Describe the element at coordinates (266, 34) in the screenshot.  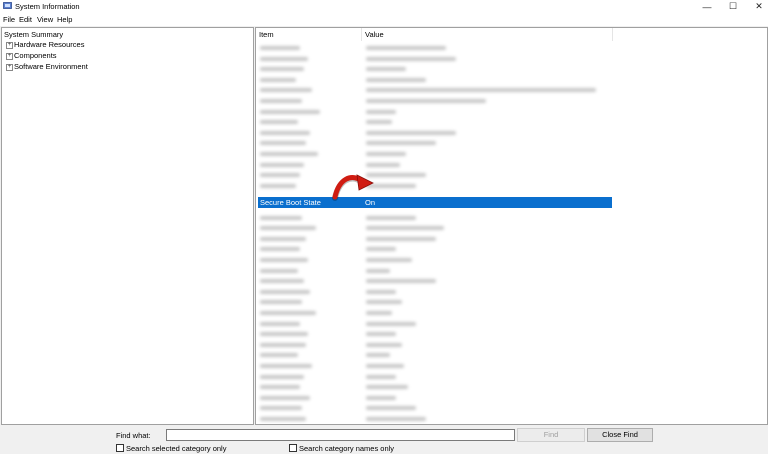
I see `column-header-item: Item` at that location.